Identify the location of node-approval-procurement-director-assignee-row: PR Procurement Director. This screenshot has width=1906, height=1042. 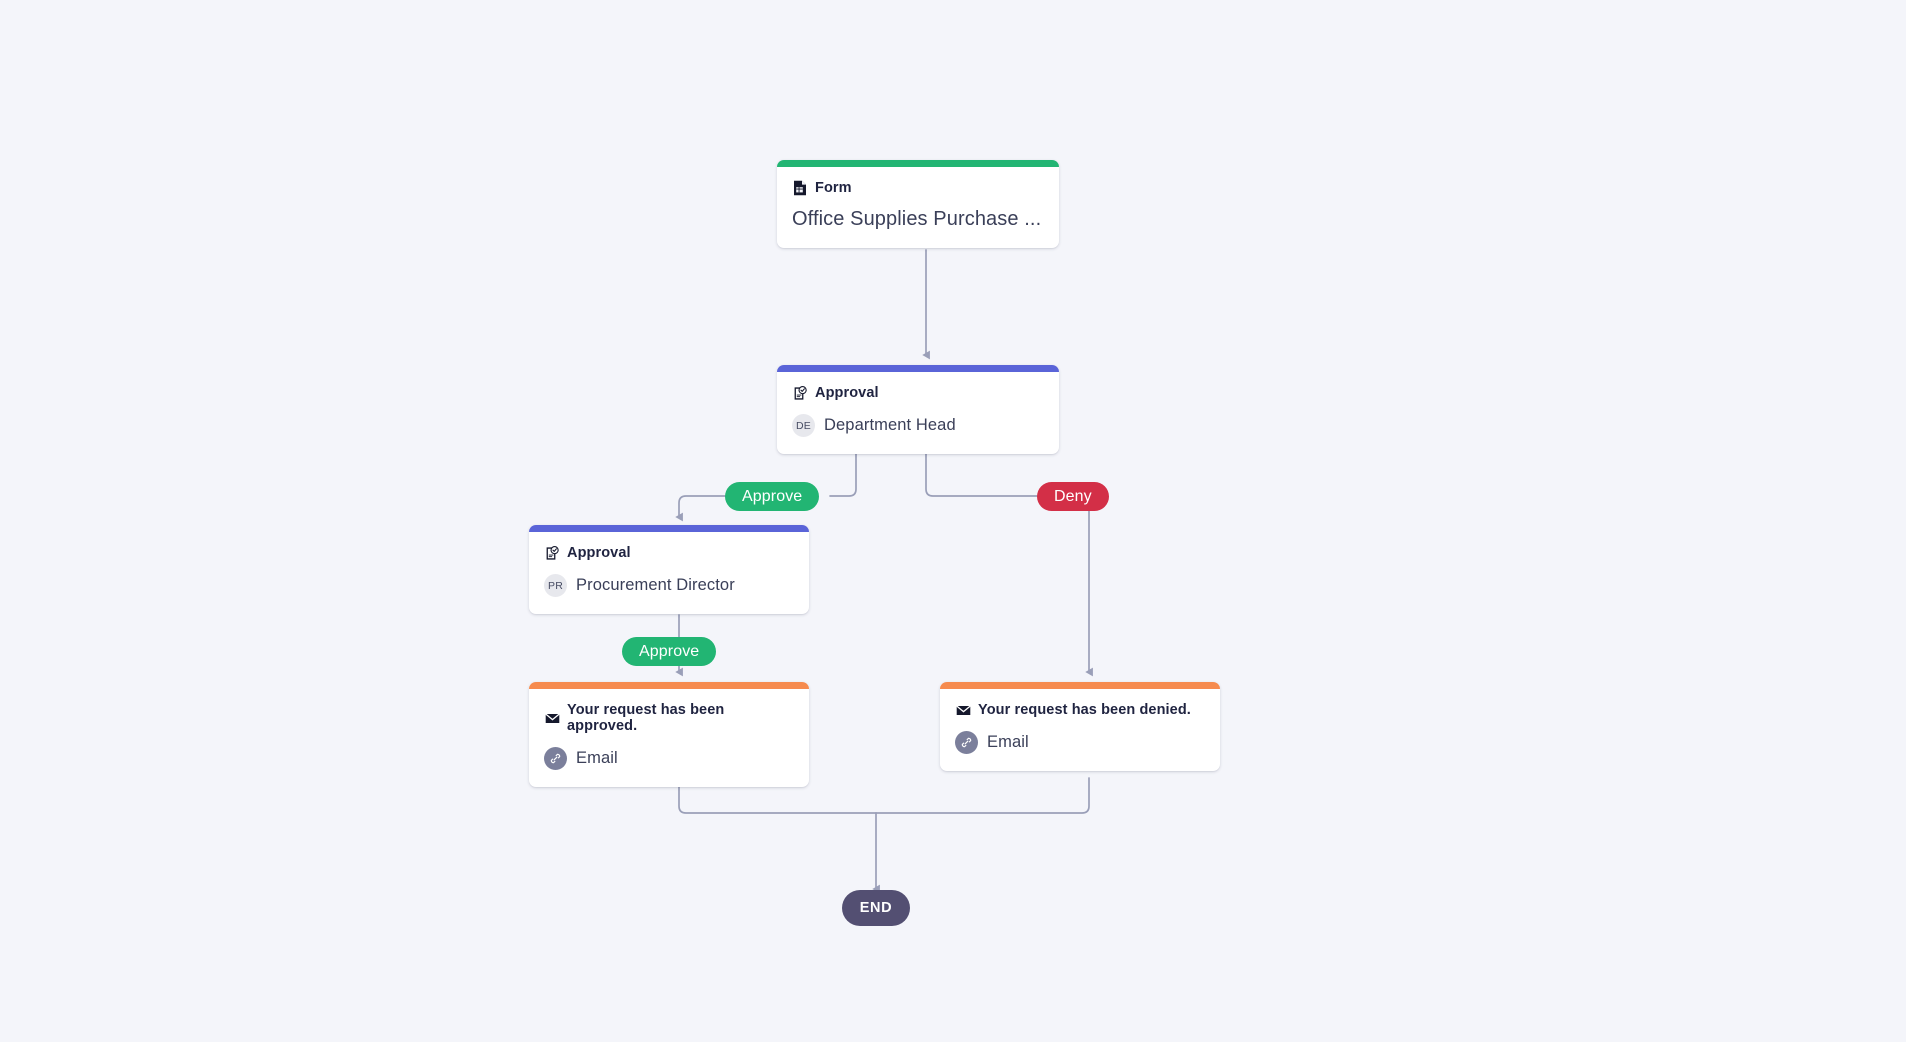
(669, 585).